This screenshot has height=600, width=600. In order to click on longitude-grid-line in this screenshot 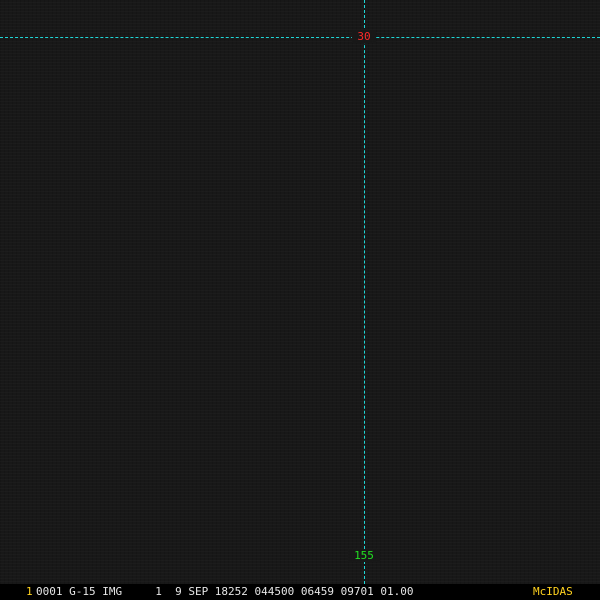, I will do `click(364, 292)`.